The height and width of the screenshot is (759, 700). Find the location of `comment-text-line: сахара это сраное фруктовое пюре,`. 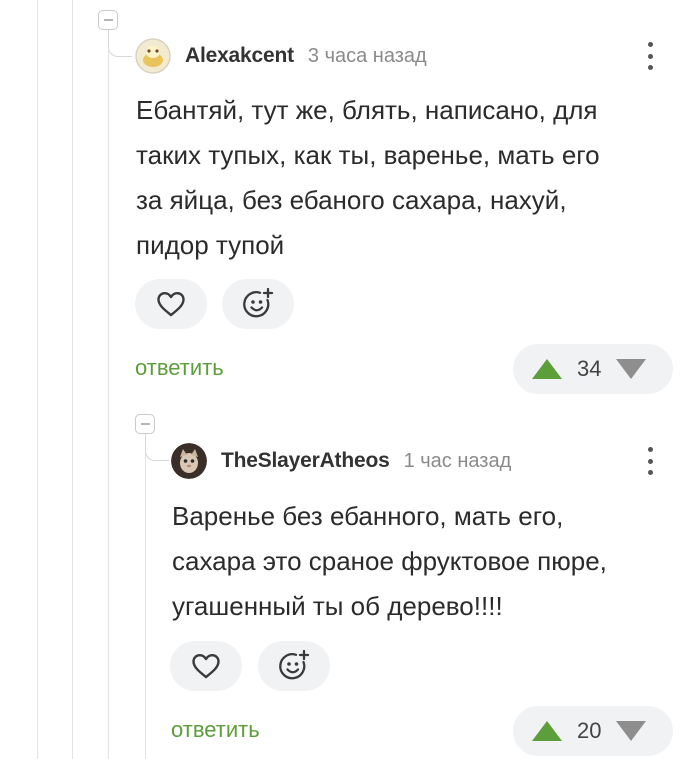

comment-text-line: сахара это сраное фруктовое пюре, is located at coordinates (389, 561).